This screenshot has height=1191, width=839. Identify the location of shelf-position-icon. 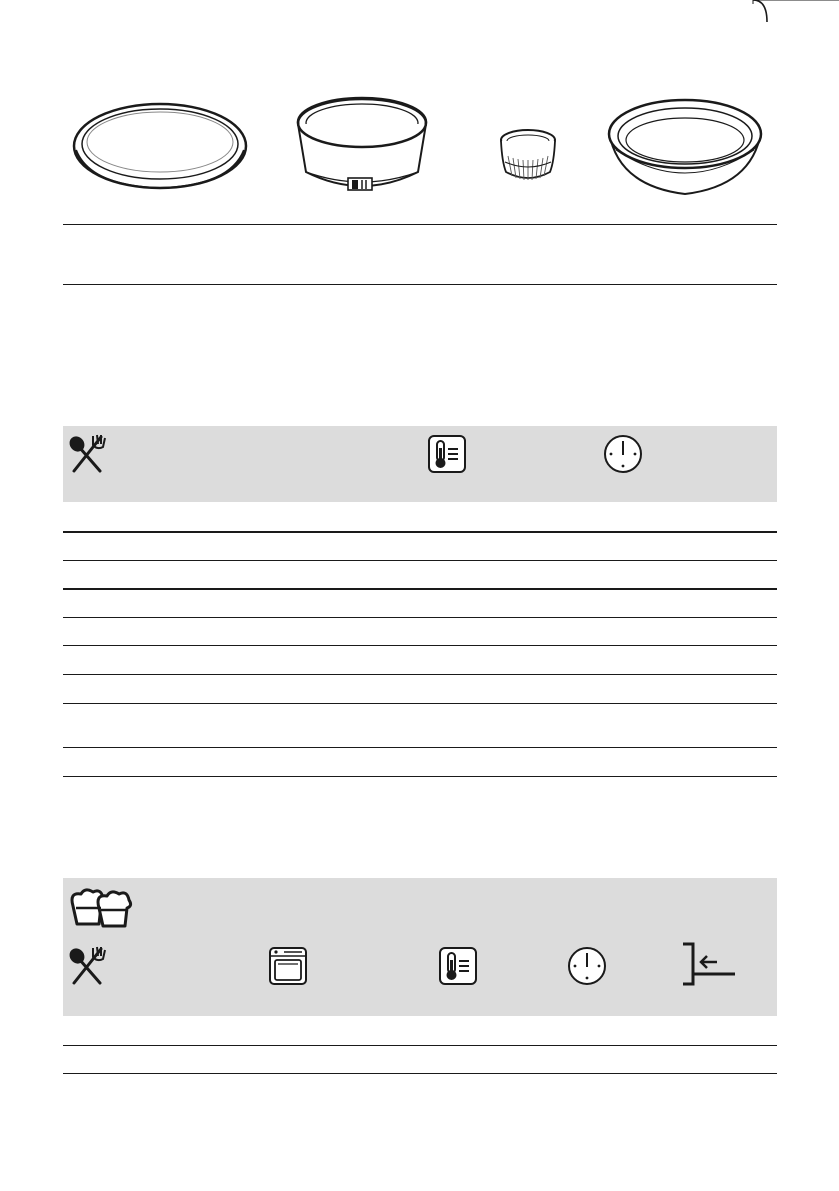
(709, 965).